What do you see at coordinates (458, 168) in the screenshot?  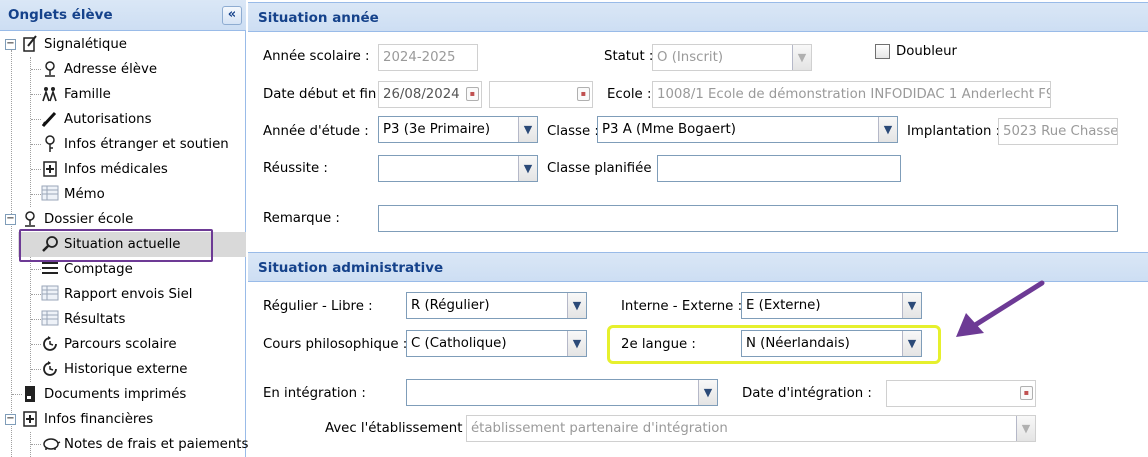 I see `reussite-select: ▼` at bounding box center [458, 168].